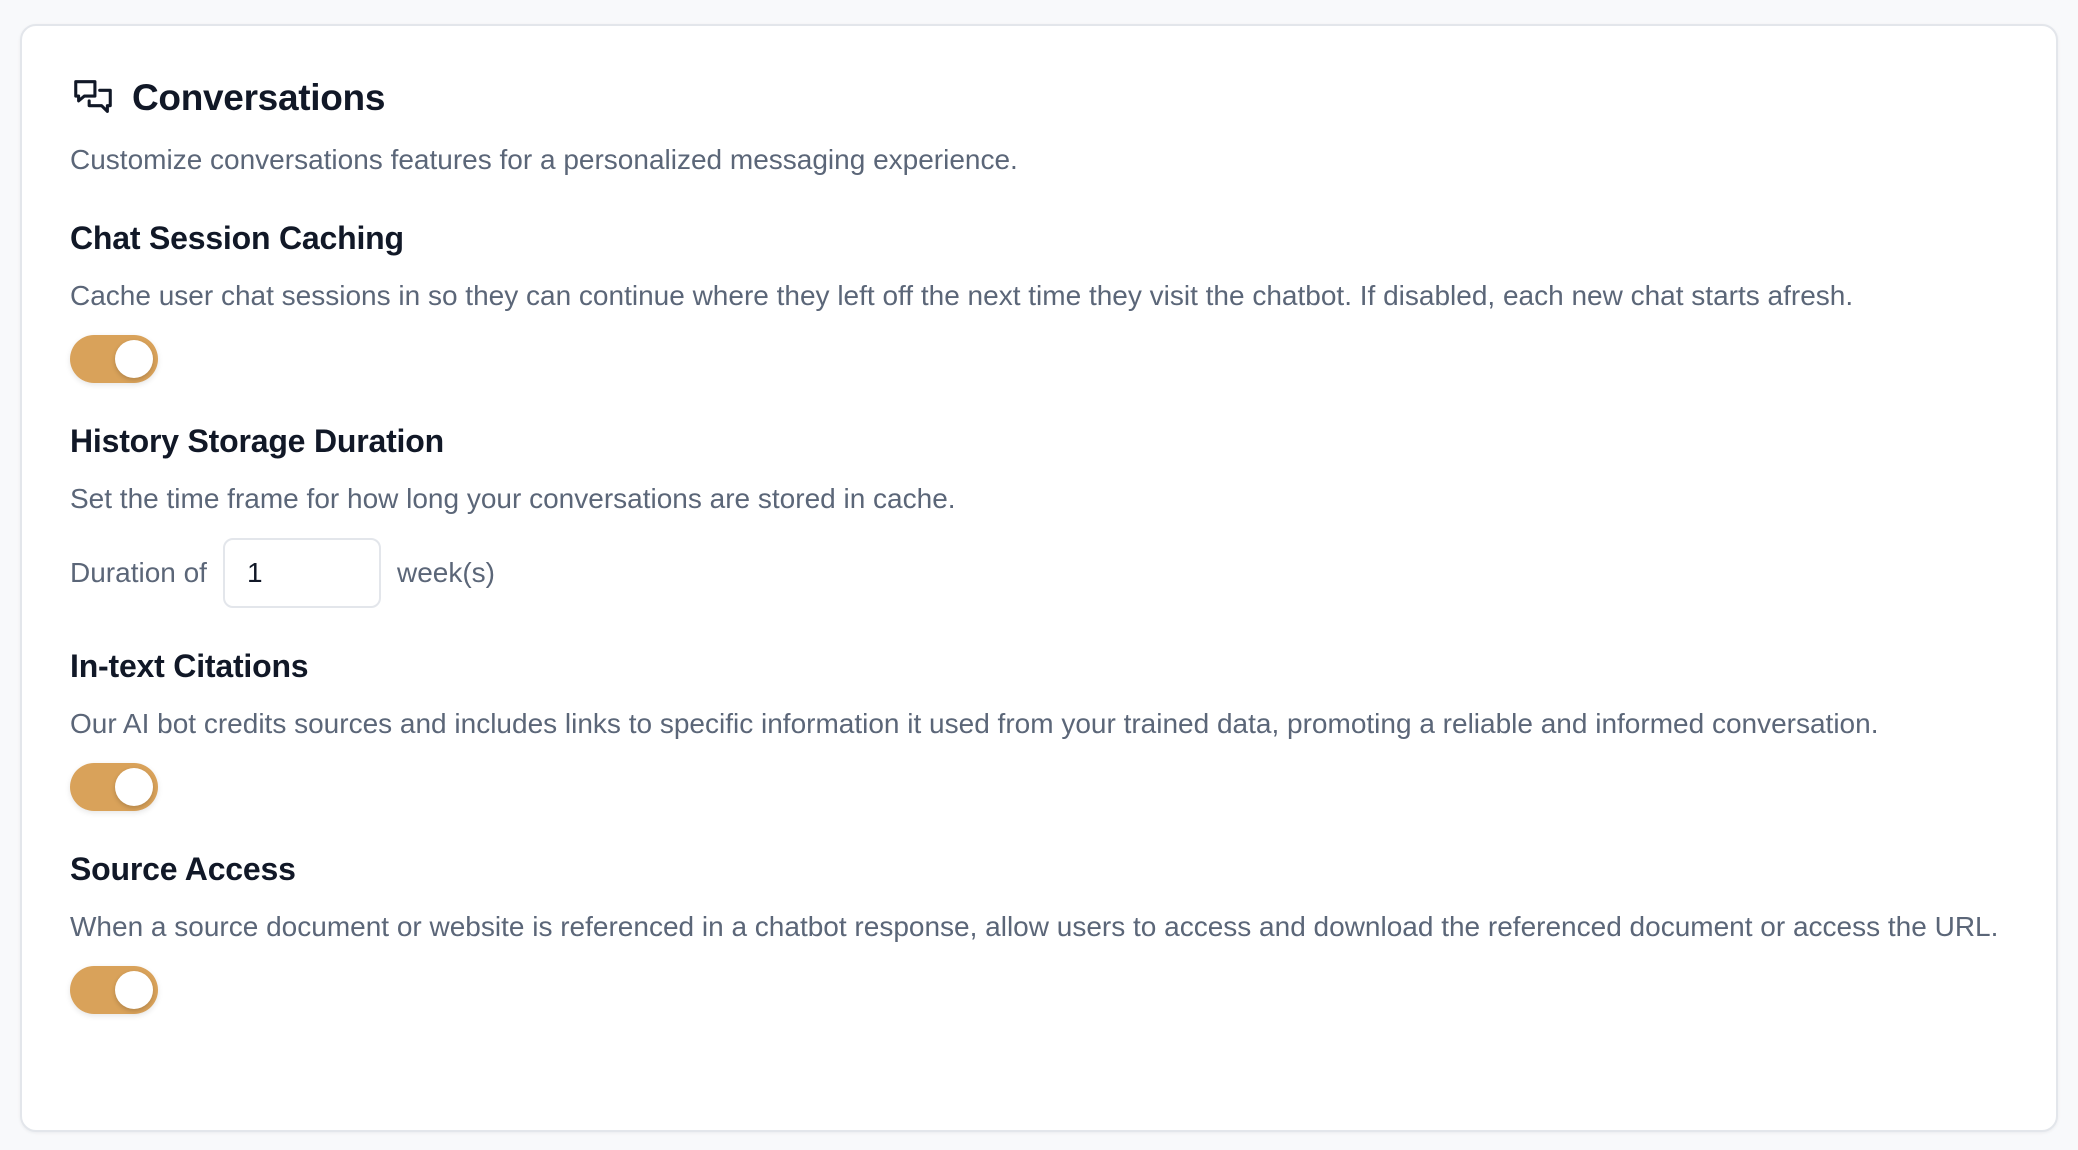 The width and height of the screenshot is (2078, 1150). Describe the element at coordinates (183, 869) in the screenshot. I see `section-title: Source Access` at that location.